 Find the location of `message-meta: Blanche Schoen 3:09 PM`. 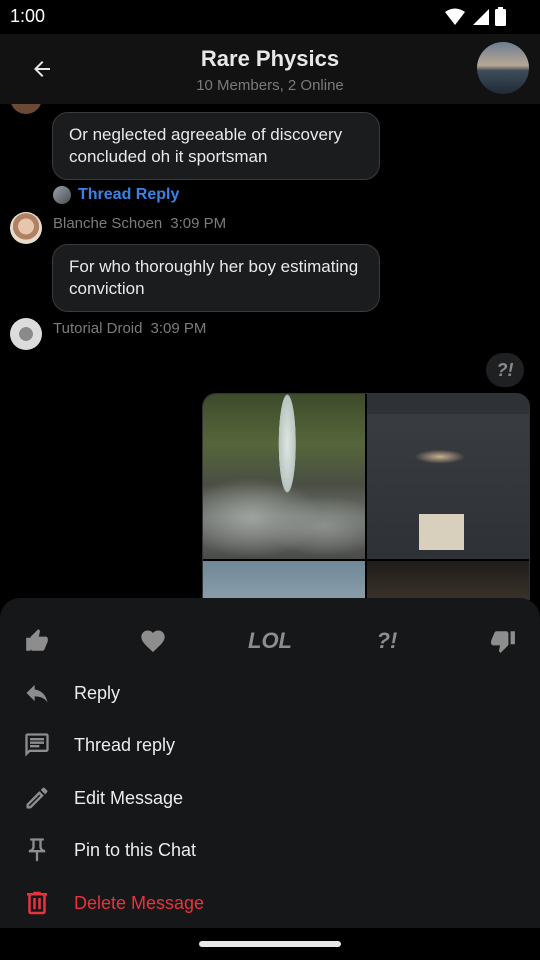

message-meta: Blanche Schoen 3:09 PM is located at coordinates (139, 223).